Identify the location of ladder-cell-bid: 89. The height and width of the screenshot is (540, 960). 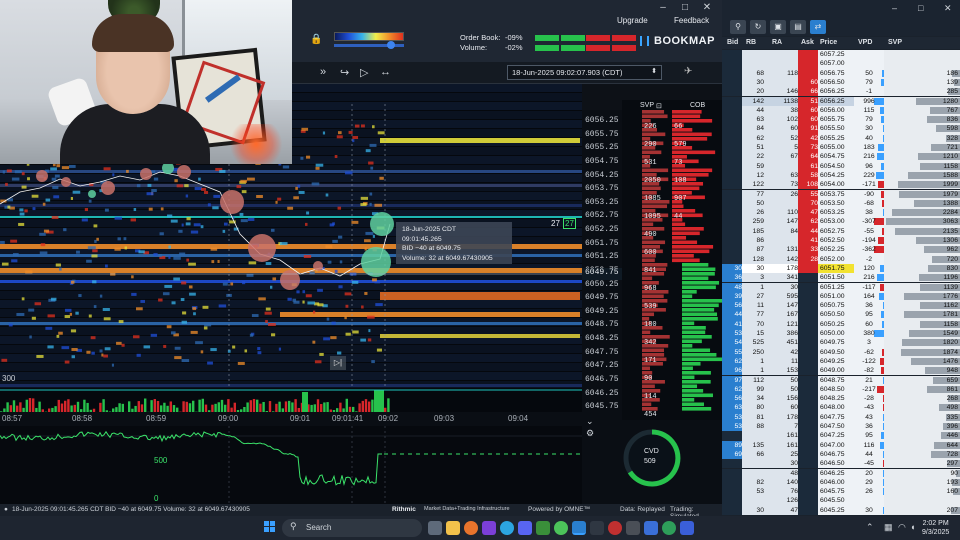
(732, 445).